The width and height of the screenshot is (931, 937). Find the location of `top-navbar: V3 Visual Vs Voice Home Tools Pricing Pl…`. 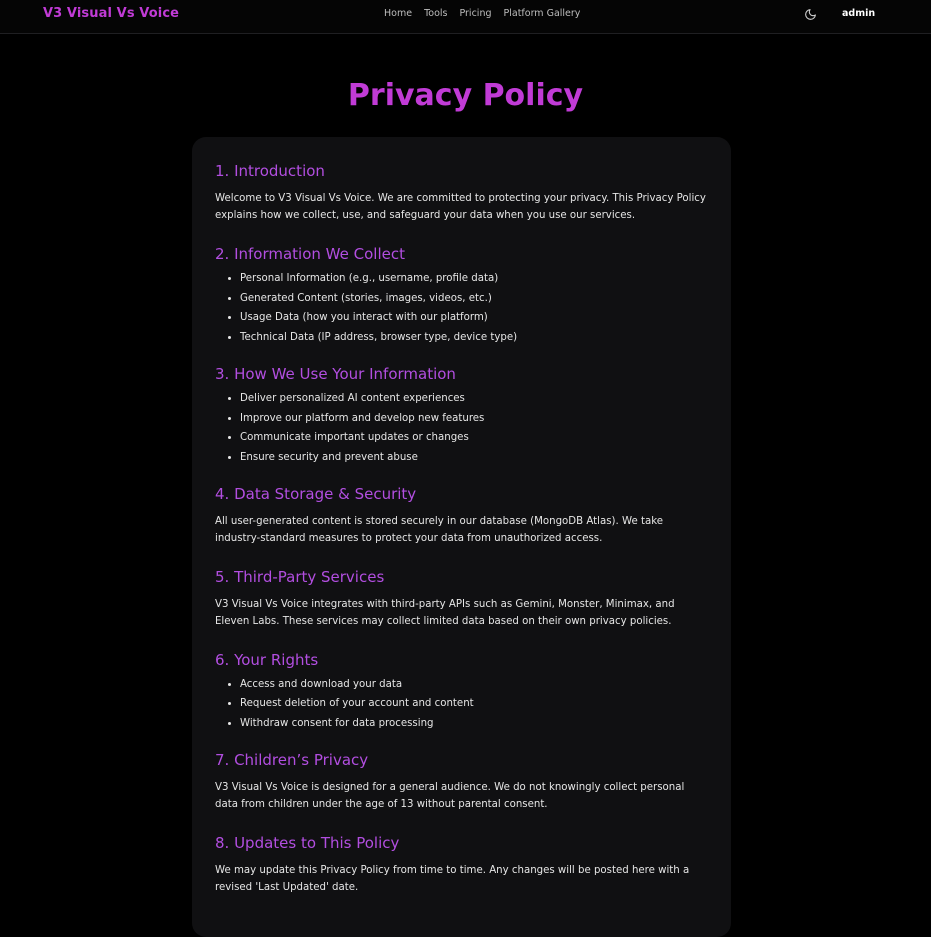

top-navbar: V3 Visual Vs Voice Home Tools Pricing Pl… is located at coordinates (465, 17).